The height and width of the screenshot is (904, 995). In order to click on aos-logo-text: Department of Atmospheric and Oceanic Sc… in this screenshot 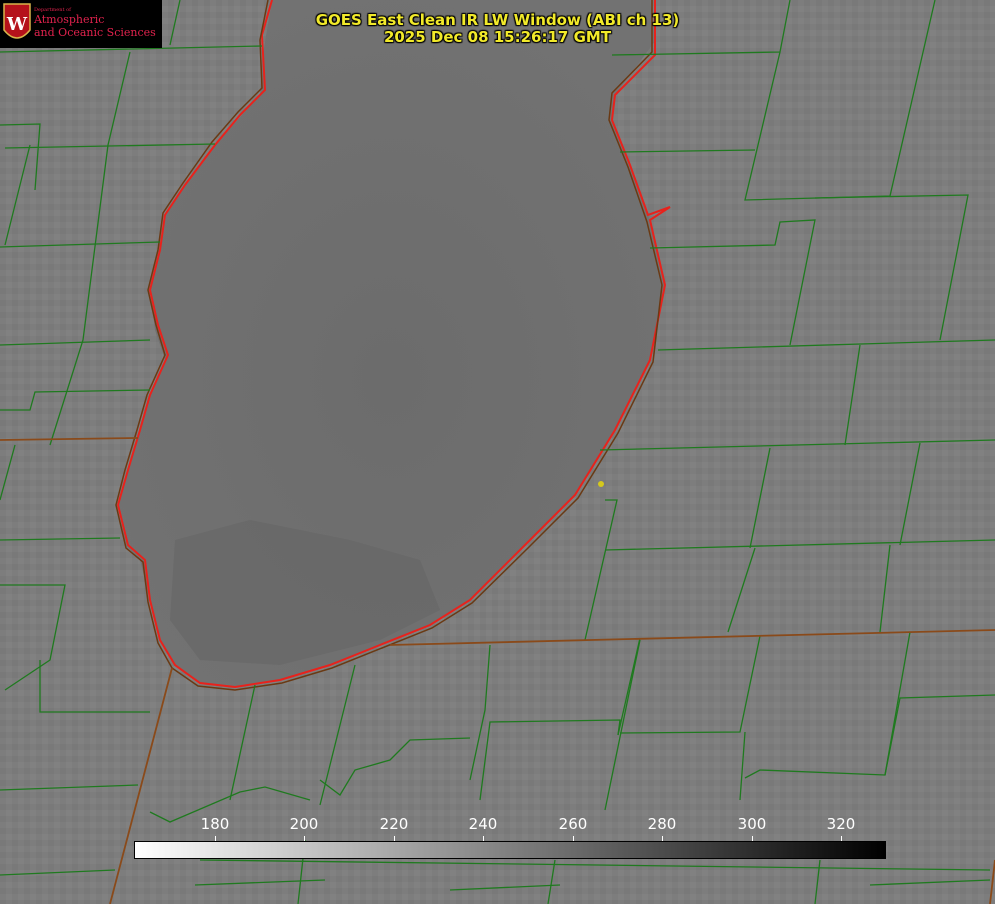, I will do `click(95, 23)`.